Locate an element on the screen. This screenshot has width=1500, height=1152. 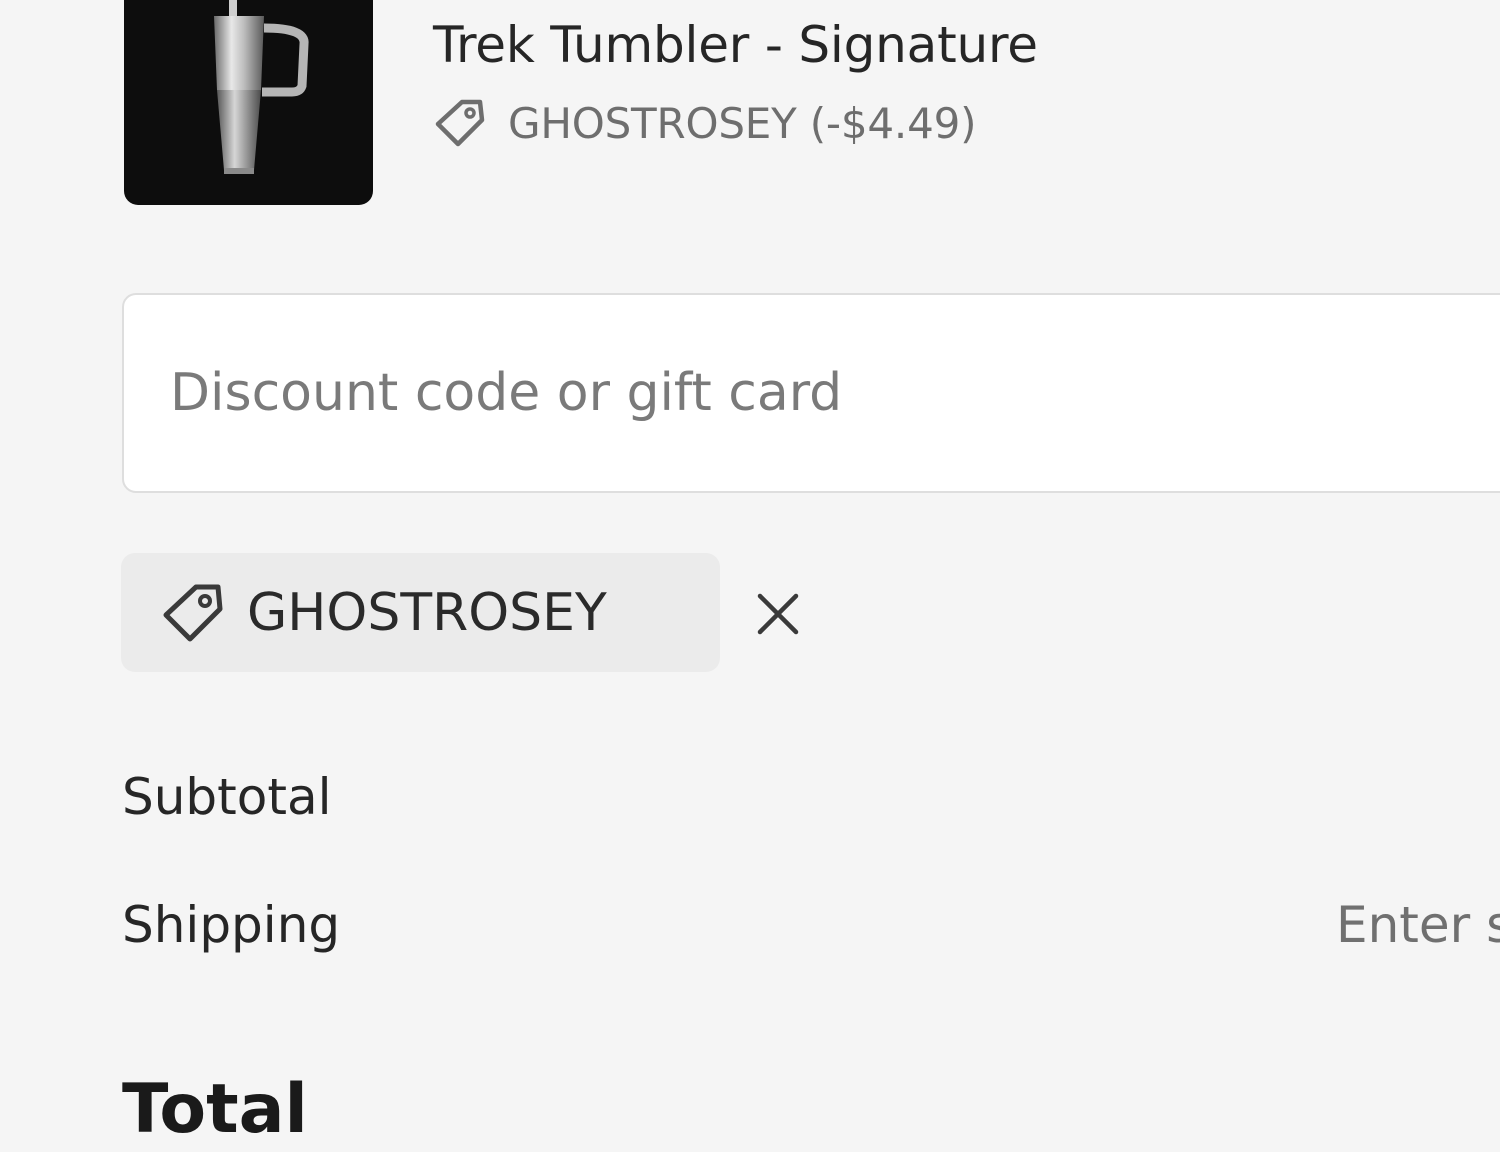
applied-discount-code: GHOSTROSEY is located at coordinates (427, 612).